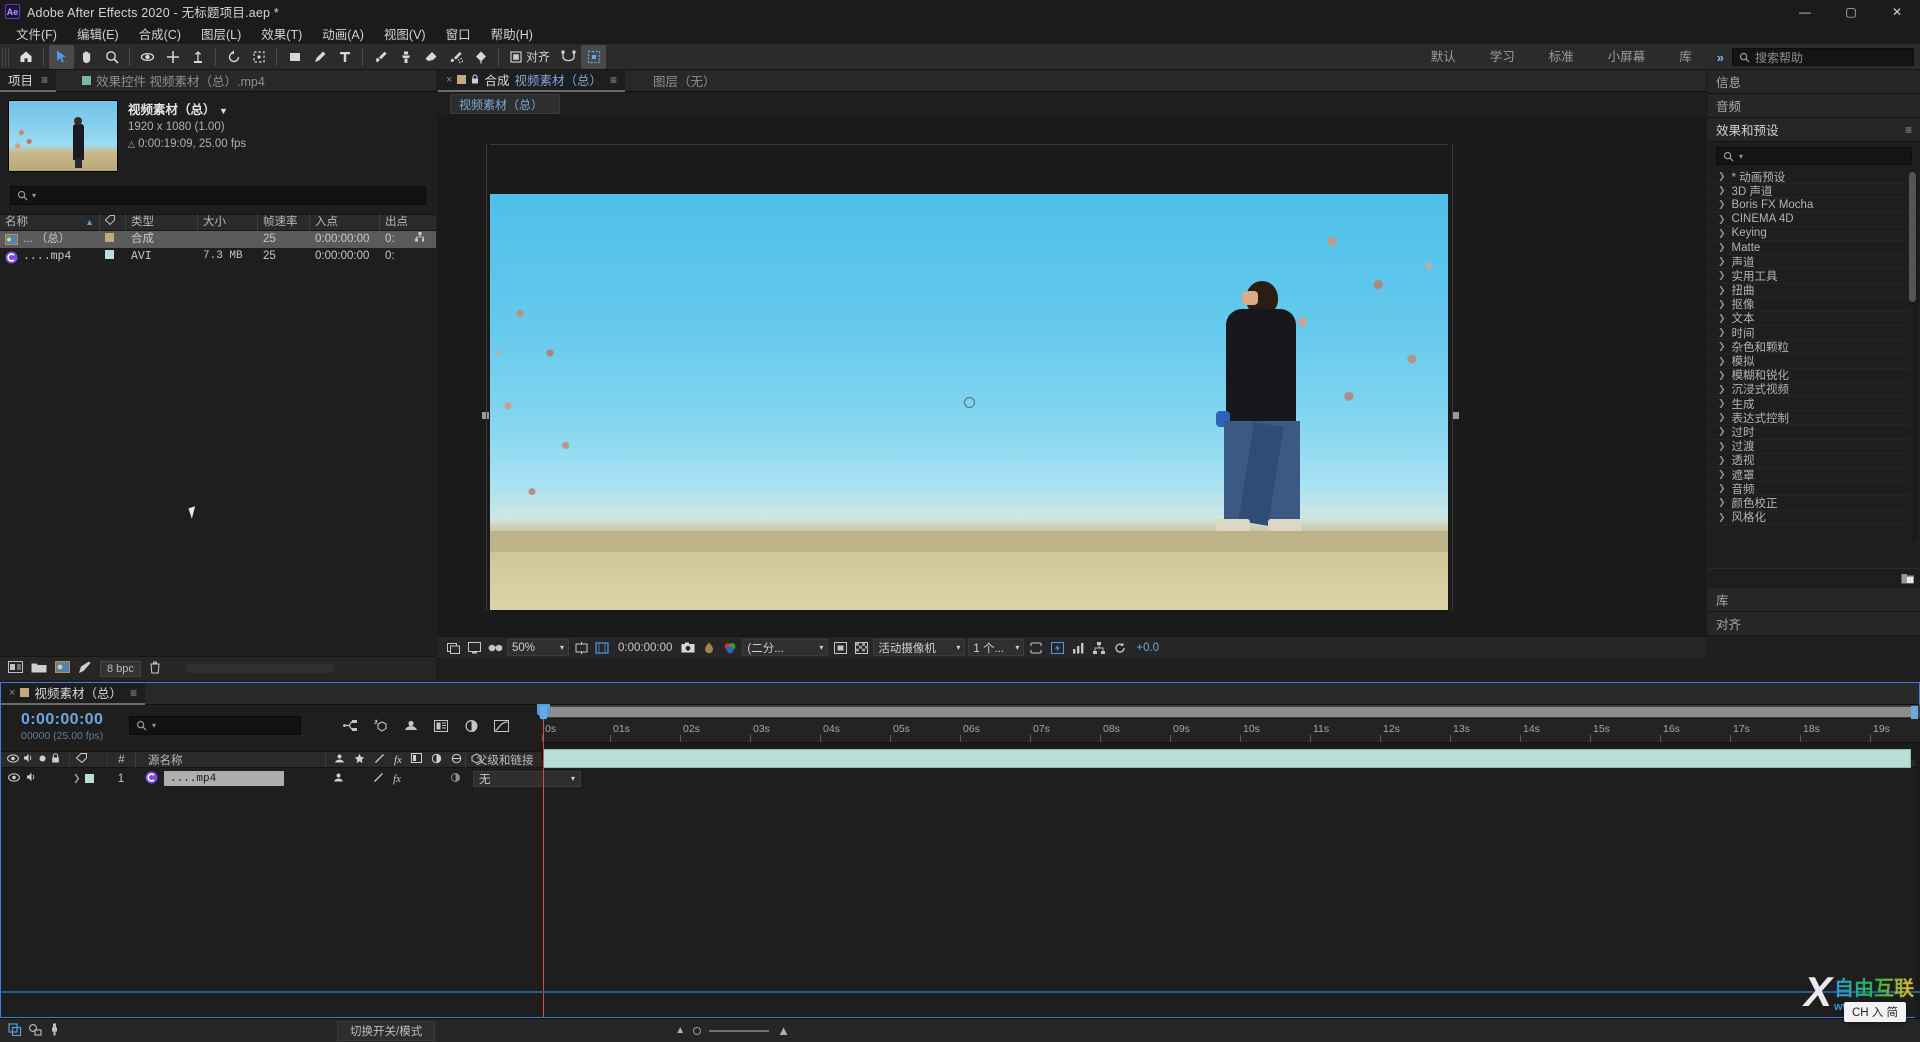 The height and width of the screenshot is (1042, 1920). Describe the element at coordinates (684, 81) in the screenshot. I see `tab-layer: 图层（无）` at that location.